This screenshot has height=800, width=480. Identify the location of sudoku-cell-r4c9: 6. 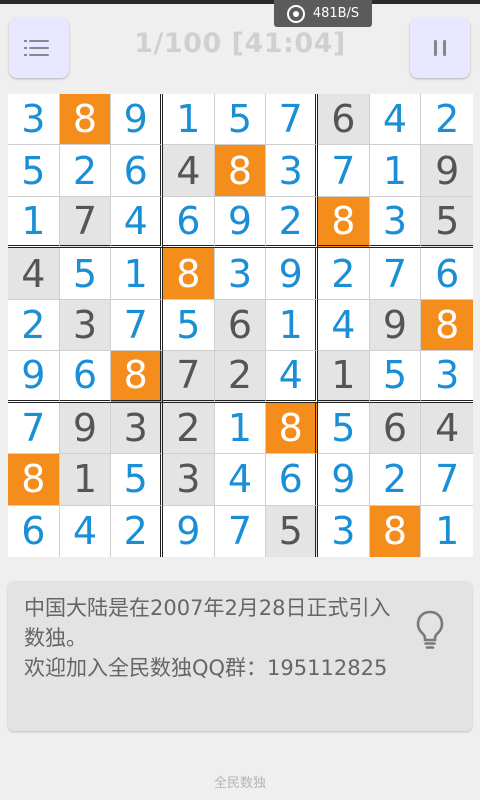
(447, 274).